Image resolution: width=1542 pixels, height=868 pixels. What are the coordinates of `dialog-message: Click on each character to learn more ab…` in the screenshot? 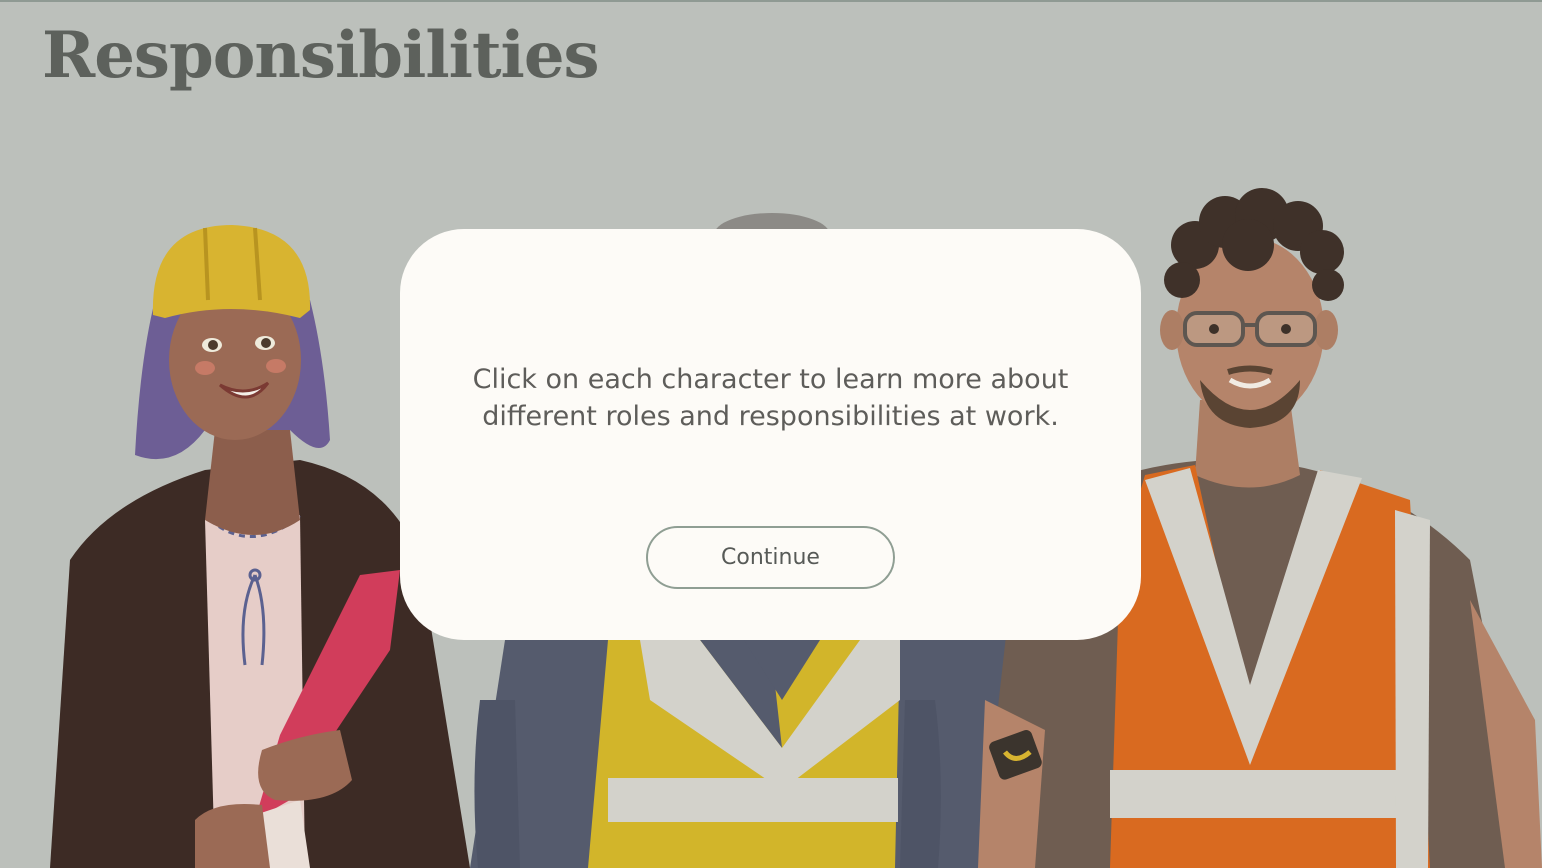 It's located at (770, 398).